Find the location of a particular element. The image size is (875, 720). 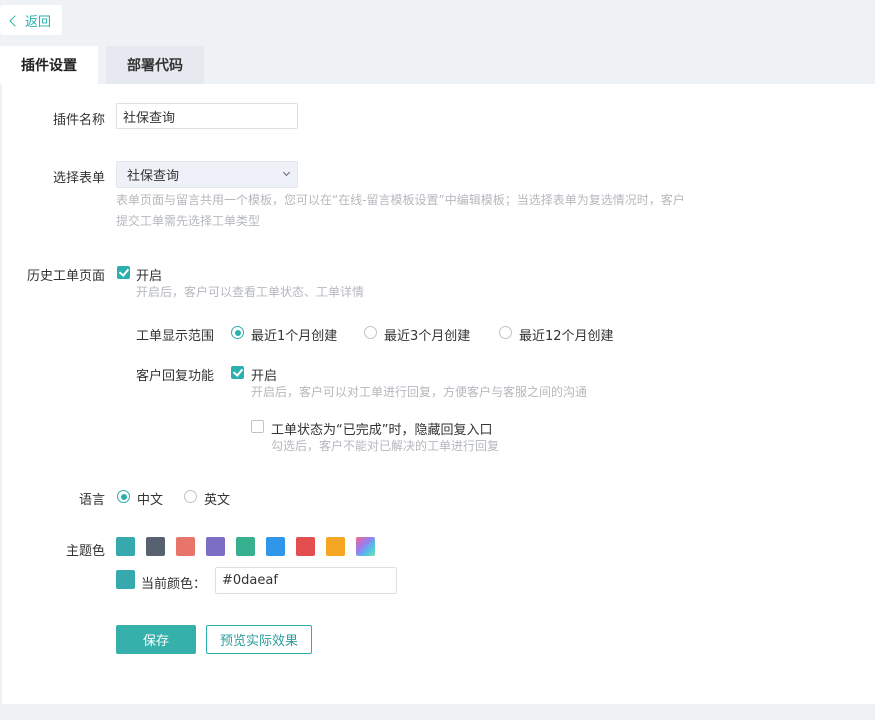

hide-reply-entry-hint: 勾选后，客户不能对已解决的工单进行回复 is located at coordinates (385, 446).